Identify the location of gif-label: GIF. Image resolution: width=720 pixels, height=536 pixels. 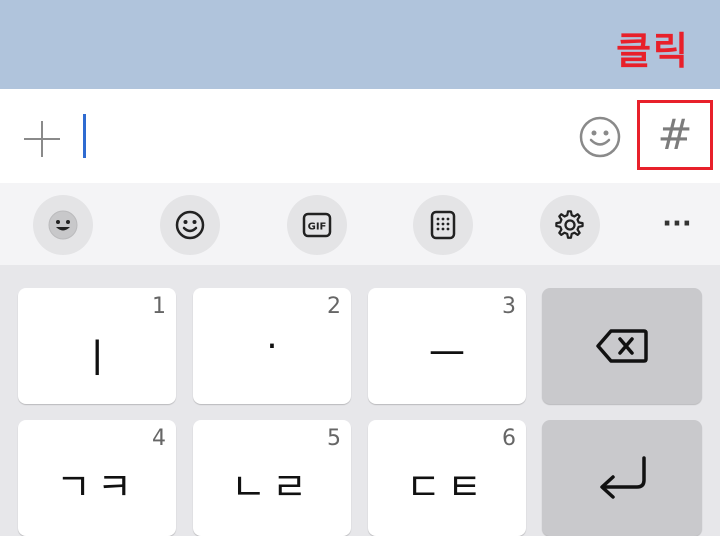
(317, 227).